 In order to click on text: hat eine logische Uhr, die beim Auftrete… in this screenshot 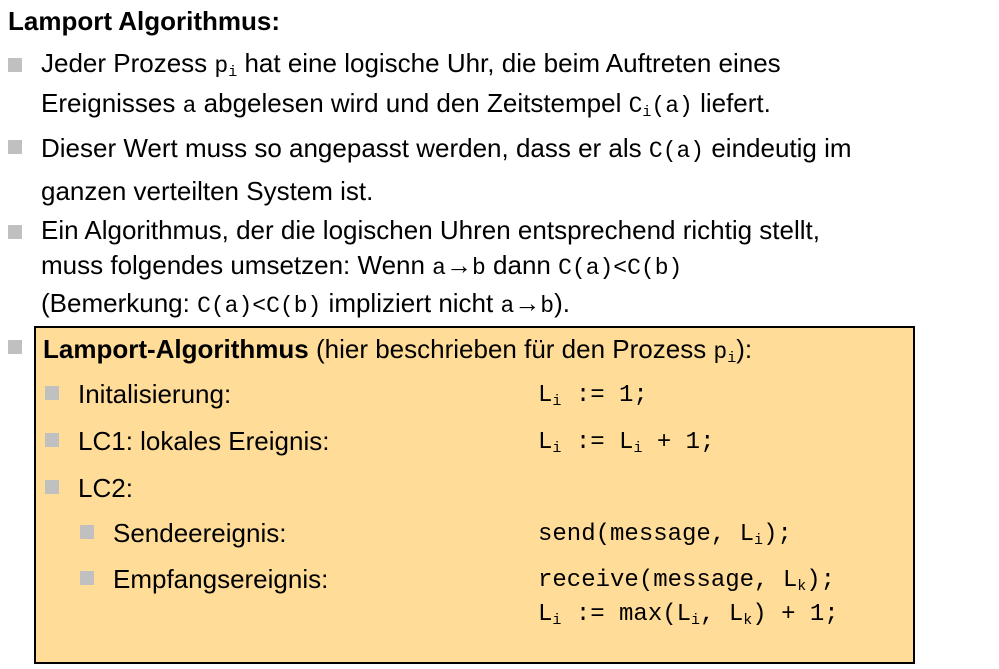, I will do `click(509, 63)`.